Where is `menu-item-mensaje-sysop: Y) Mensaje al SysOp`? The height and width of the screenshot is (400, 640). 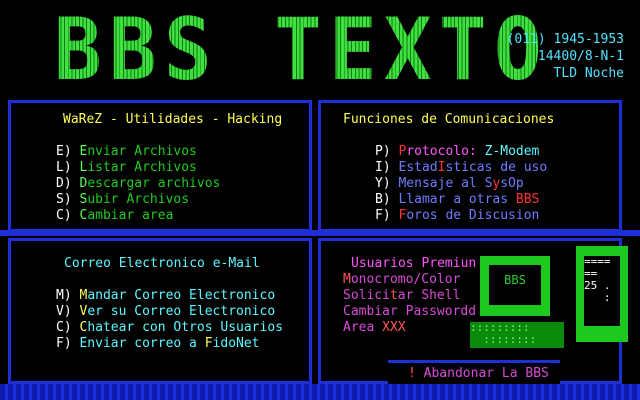
menu-item-mensaje-sysop: Y) Mensaje al SysOp is located at coordinates (461, 184).